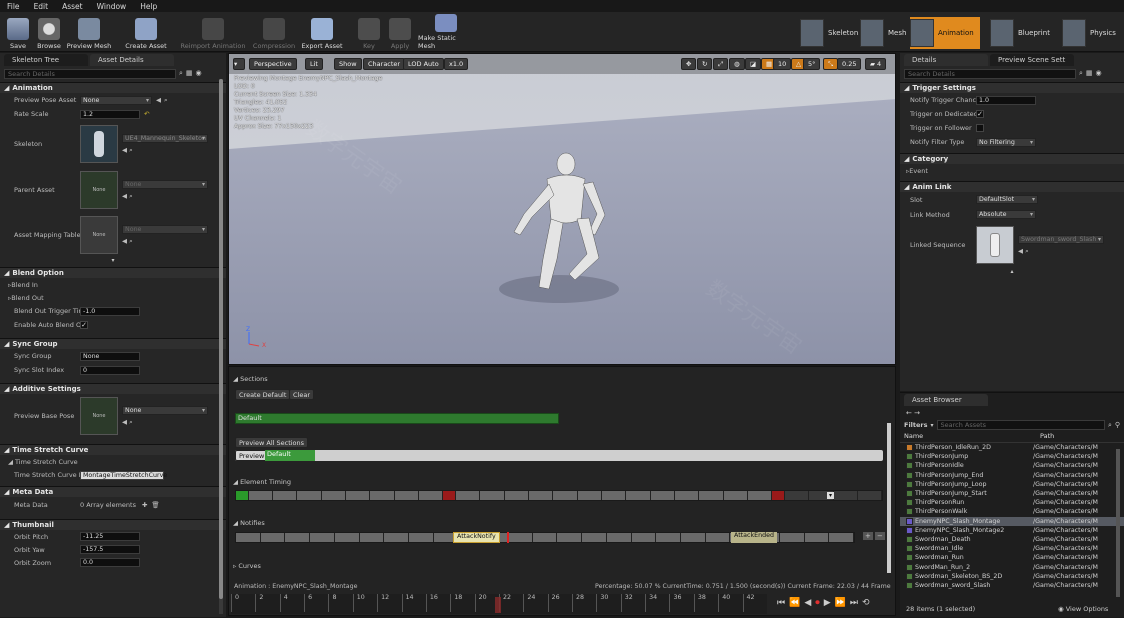  I want to click on column-path: Path, so click(1047, 436).